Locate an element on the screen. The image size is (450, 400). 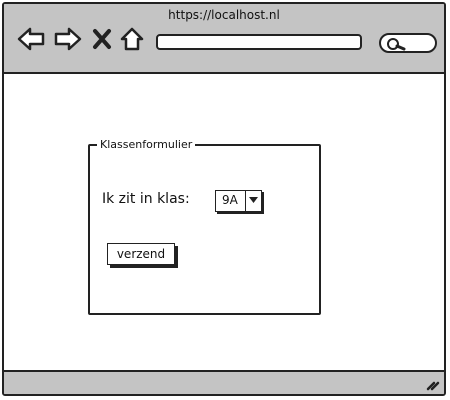
dropdown-toggle is located at coordinates (253, 201).